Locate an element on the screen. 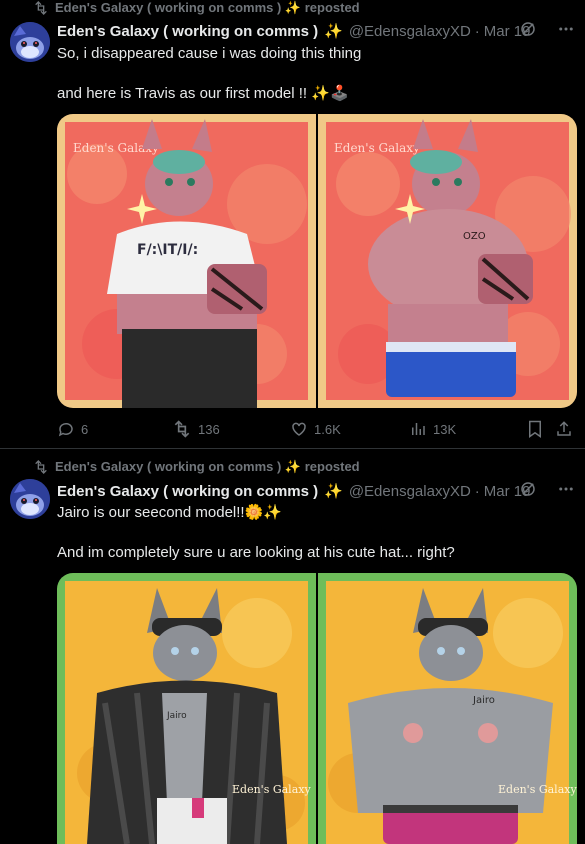 The width and height of the screenshot is (585, 844). bookmark-icon is located at coordinates (535, 429).